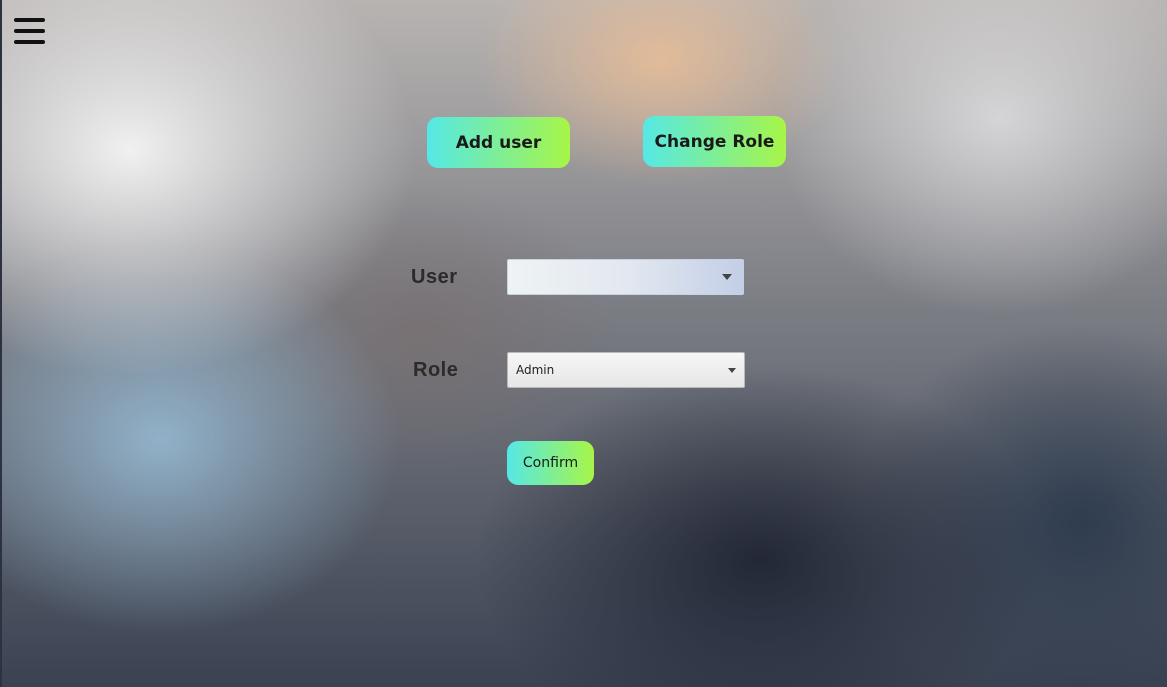  What do you see at coordinates (535, 370) in the screenshot?
I see `role-select-value: Admin` at bounding box center [535, 370].